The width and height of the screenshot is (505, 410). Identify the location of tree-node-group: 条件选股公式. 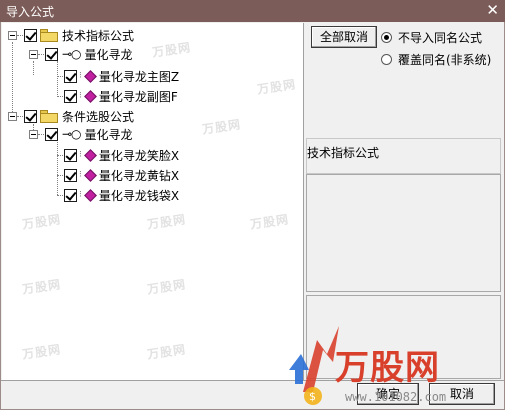
(71, 116).